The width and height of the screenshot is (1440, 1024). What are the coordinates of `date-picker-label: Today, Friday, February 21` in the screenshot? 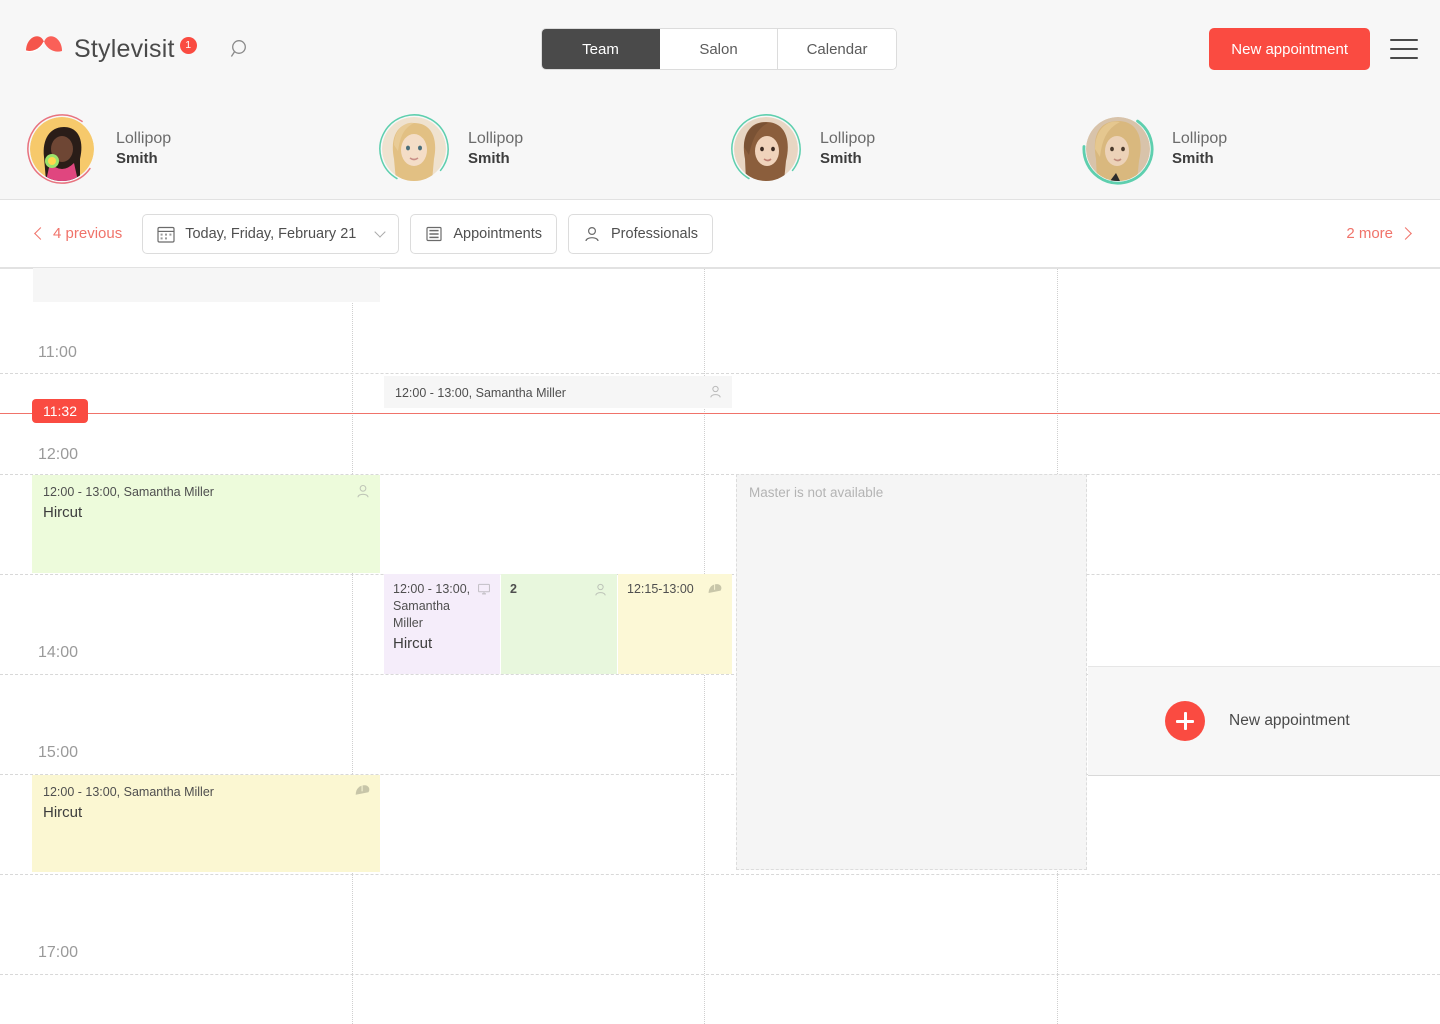 It's located at (271, 233).